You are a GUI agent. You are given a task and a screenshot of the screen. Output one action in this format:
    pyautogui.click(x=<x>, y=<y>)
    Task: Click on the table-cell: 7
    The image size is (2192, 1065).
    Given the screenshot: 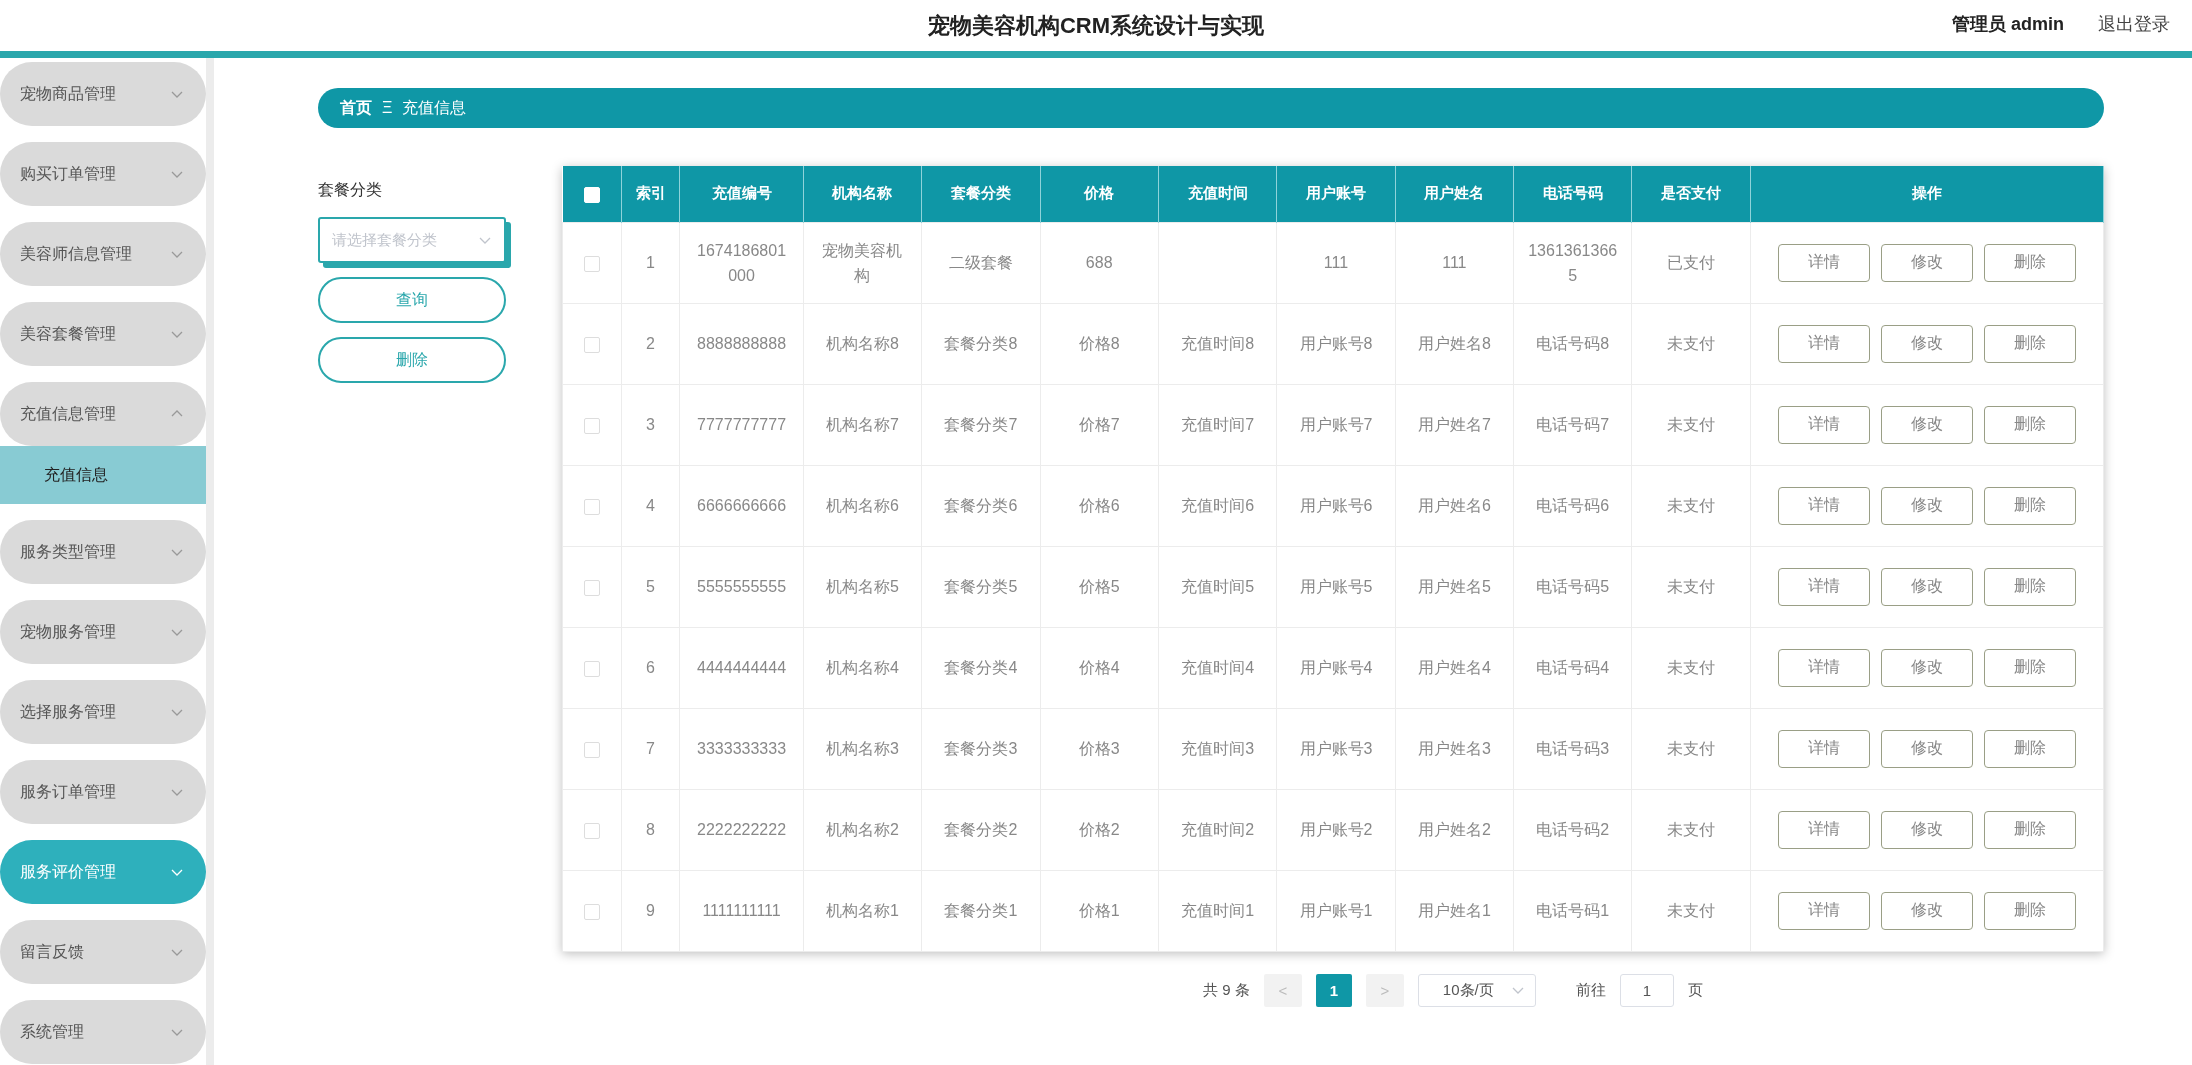 What is the action you would take?
    pyautogui.click(x=650, y=748)
    